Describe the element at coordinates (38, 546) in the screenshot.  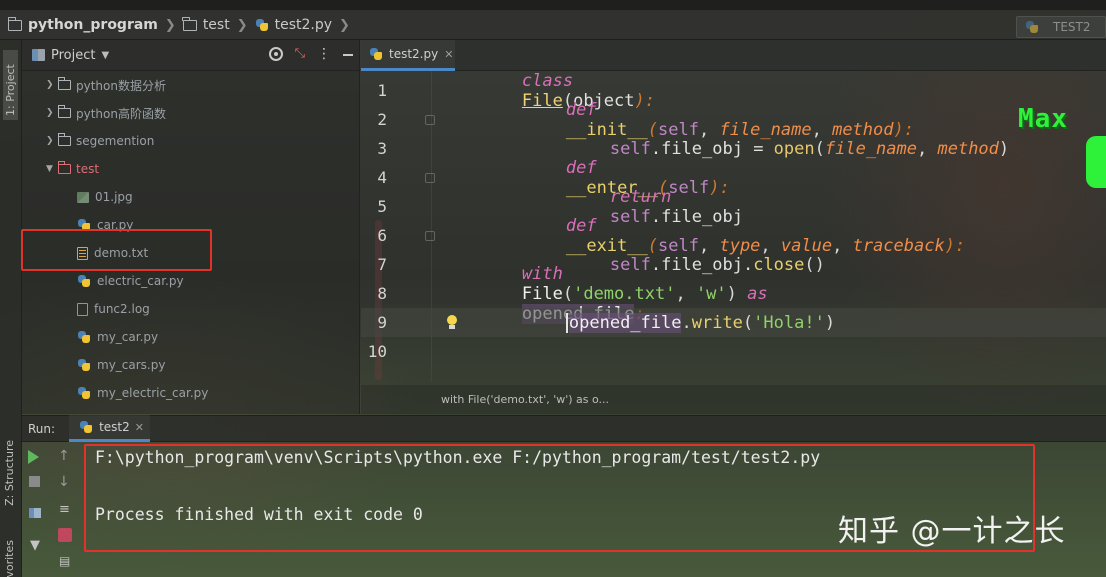
I see `pin-icon: ▼` at that location.